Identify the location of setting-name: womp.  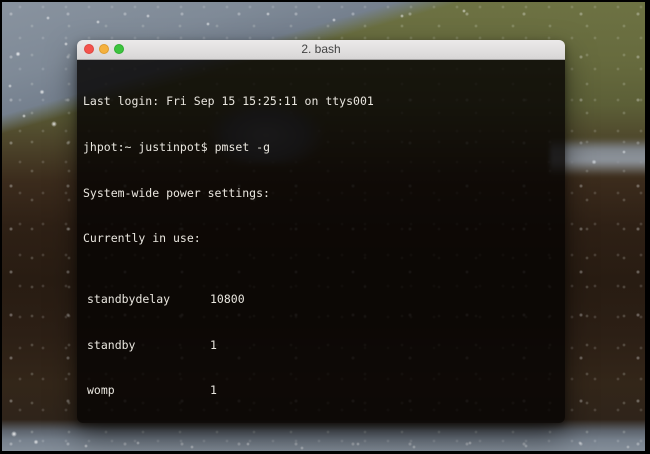
(101, 390).